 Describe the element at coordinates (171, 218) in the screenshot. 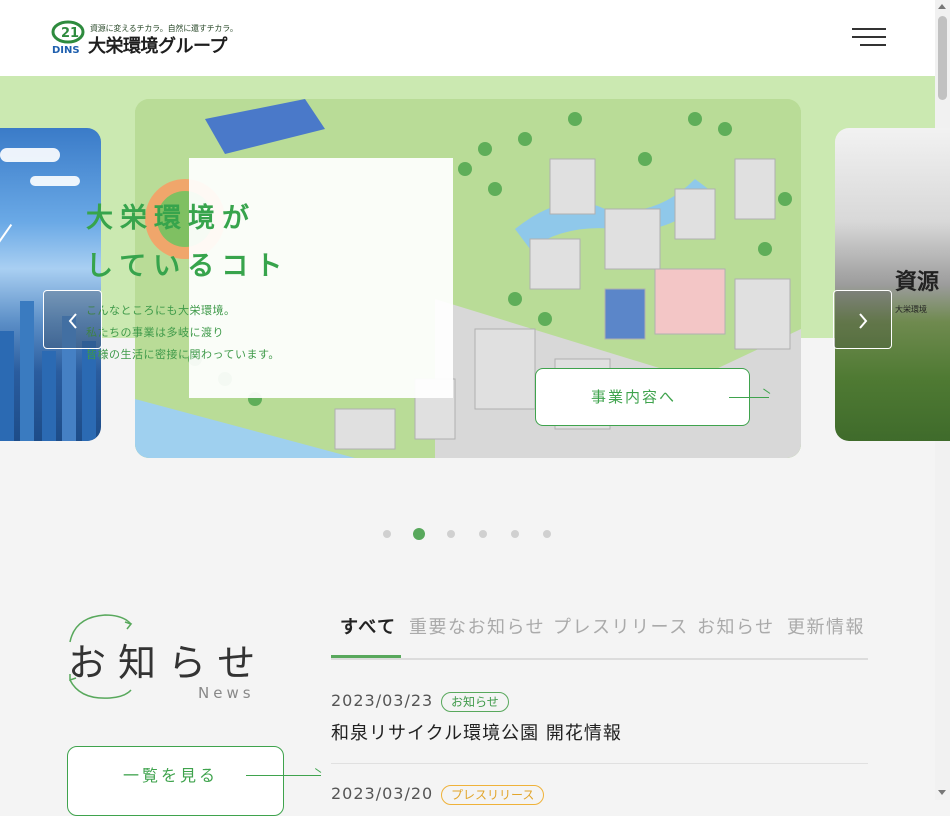

I see `slide-headline-line: 大栄環境が` at that location.